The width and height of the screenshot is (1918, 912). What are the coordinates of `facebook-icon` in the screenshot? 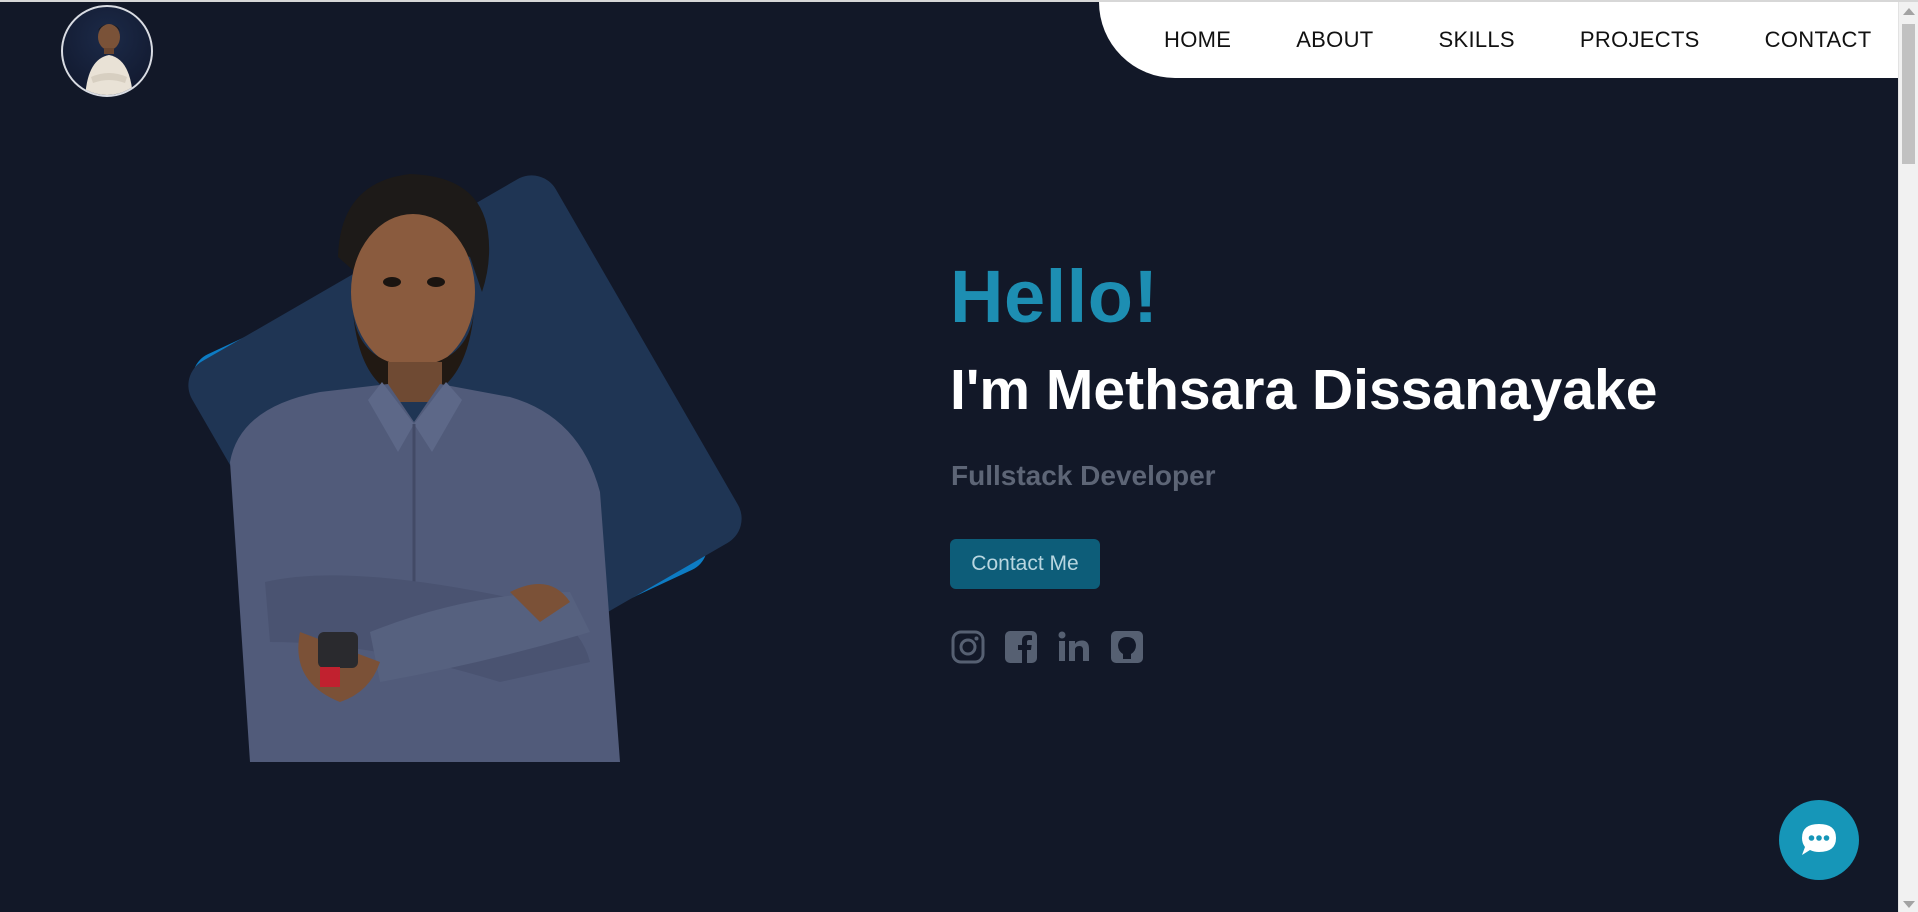 It's located at (1021, 647).